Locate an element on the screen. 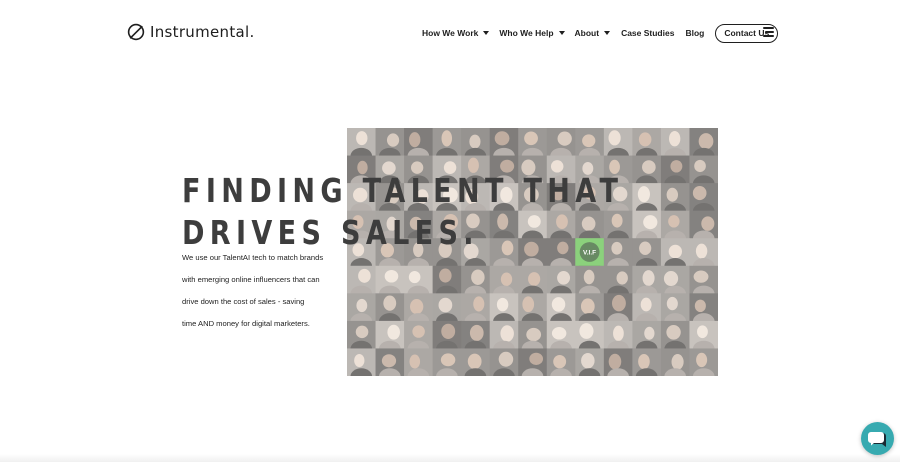 This screenshot has width=900, height=462. hamburger-menu-icon is located at coordinates (768, 32).